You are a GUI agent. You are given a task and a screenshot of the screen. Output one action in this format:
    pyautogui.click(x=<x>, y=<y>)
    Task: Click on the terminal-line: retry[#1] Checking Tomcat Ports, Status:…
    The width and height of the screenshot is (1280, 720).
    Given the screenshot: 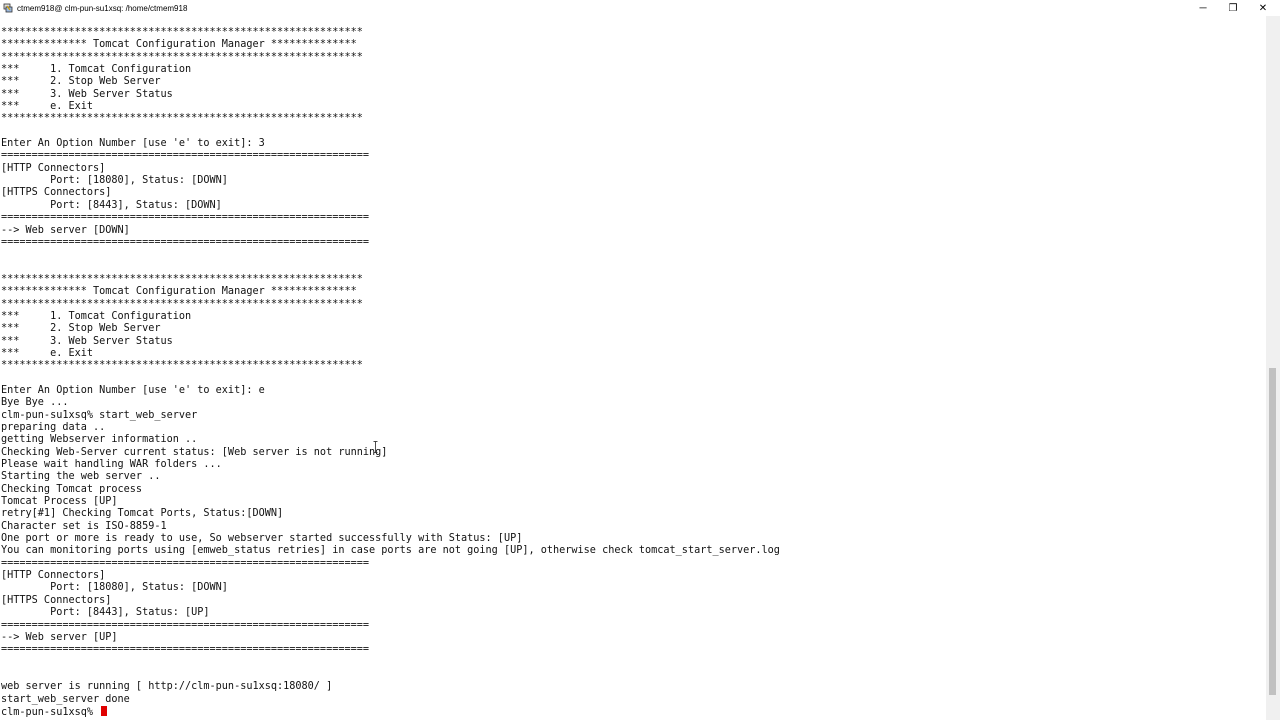 What is the action you would take?
    pyautogui.click(x=142, y=514)
    